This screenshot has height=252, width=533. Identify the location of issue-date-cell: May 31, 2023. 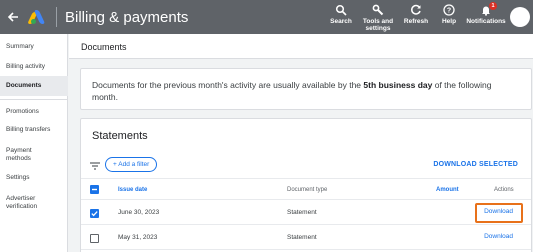
(138, 237).